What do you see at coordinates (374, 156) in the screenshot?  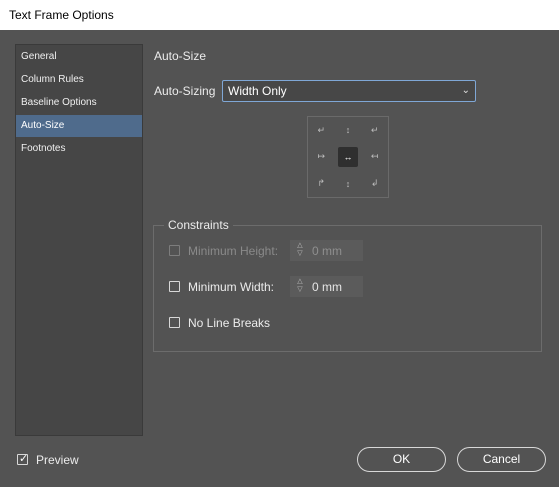 I see `anchor-middle-right-icon: ↤` at bounding box center [374, 156].